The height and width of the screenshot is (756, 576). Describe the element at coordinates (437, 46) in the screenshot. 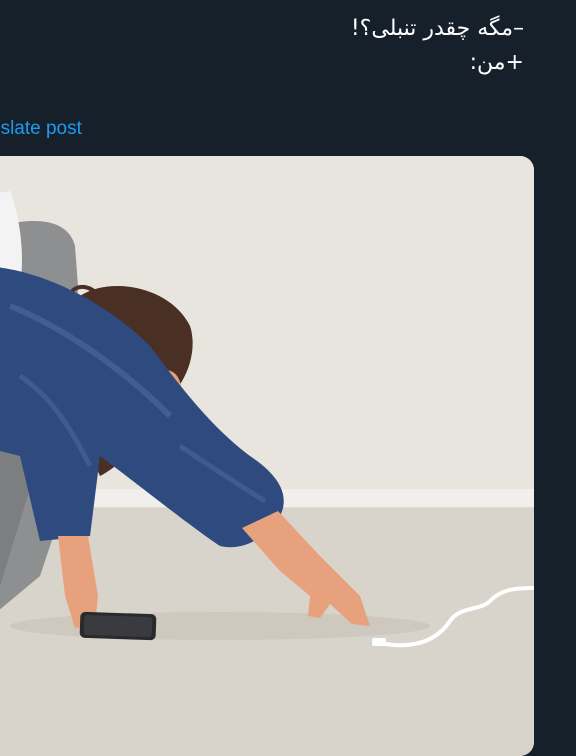

I see `post-text: –مگه چقدر تنبلی؟! +من:` at that location.